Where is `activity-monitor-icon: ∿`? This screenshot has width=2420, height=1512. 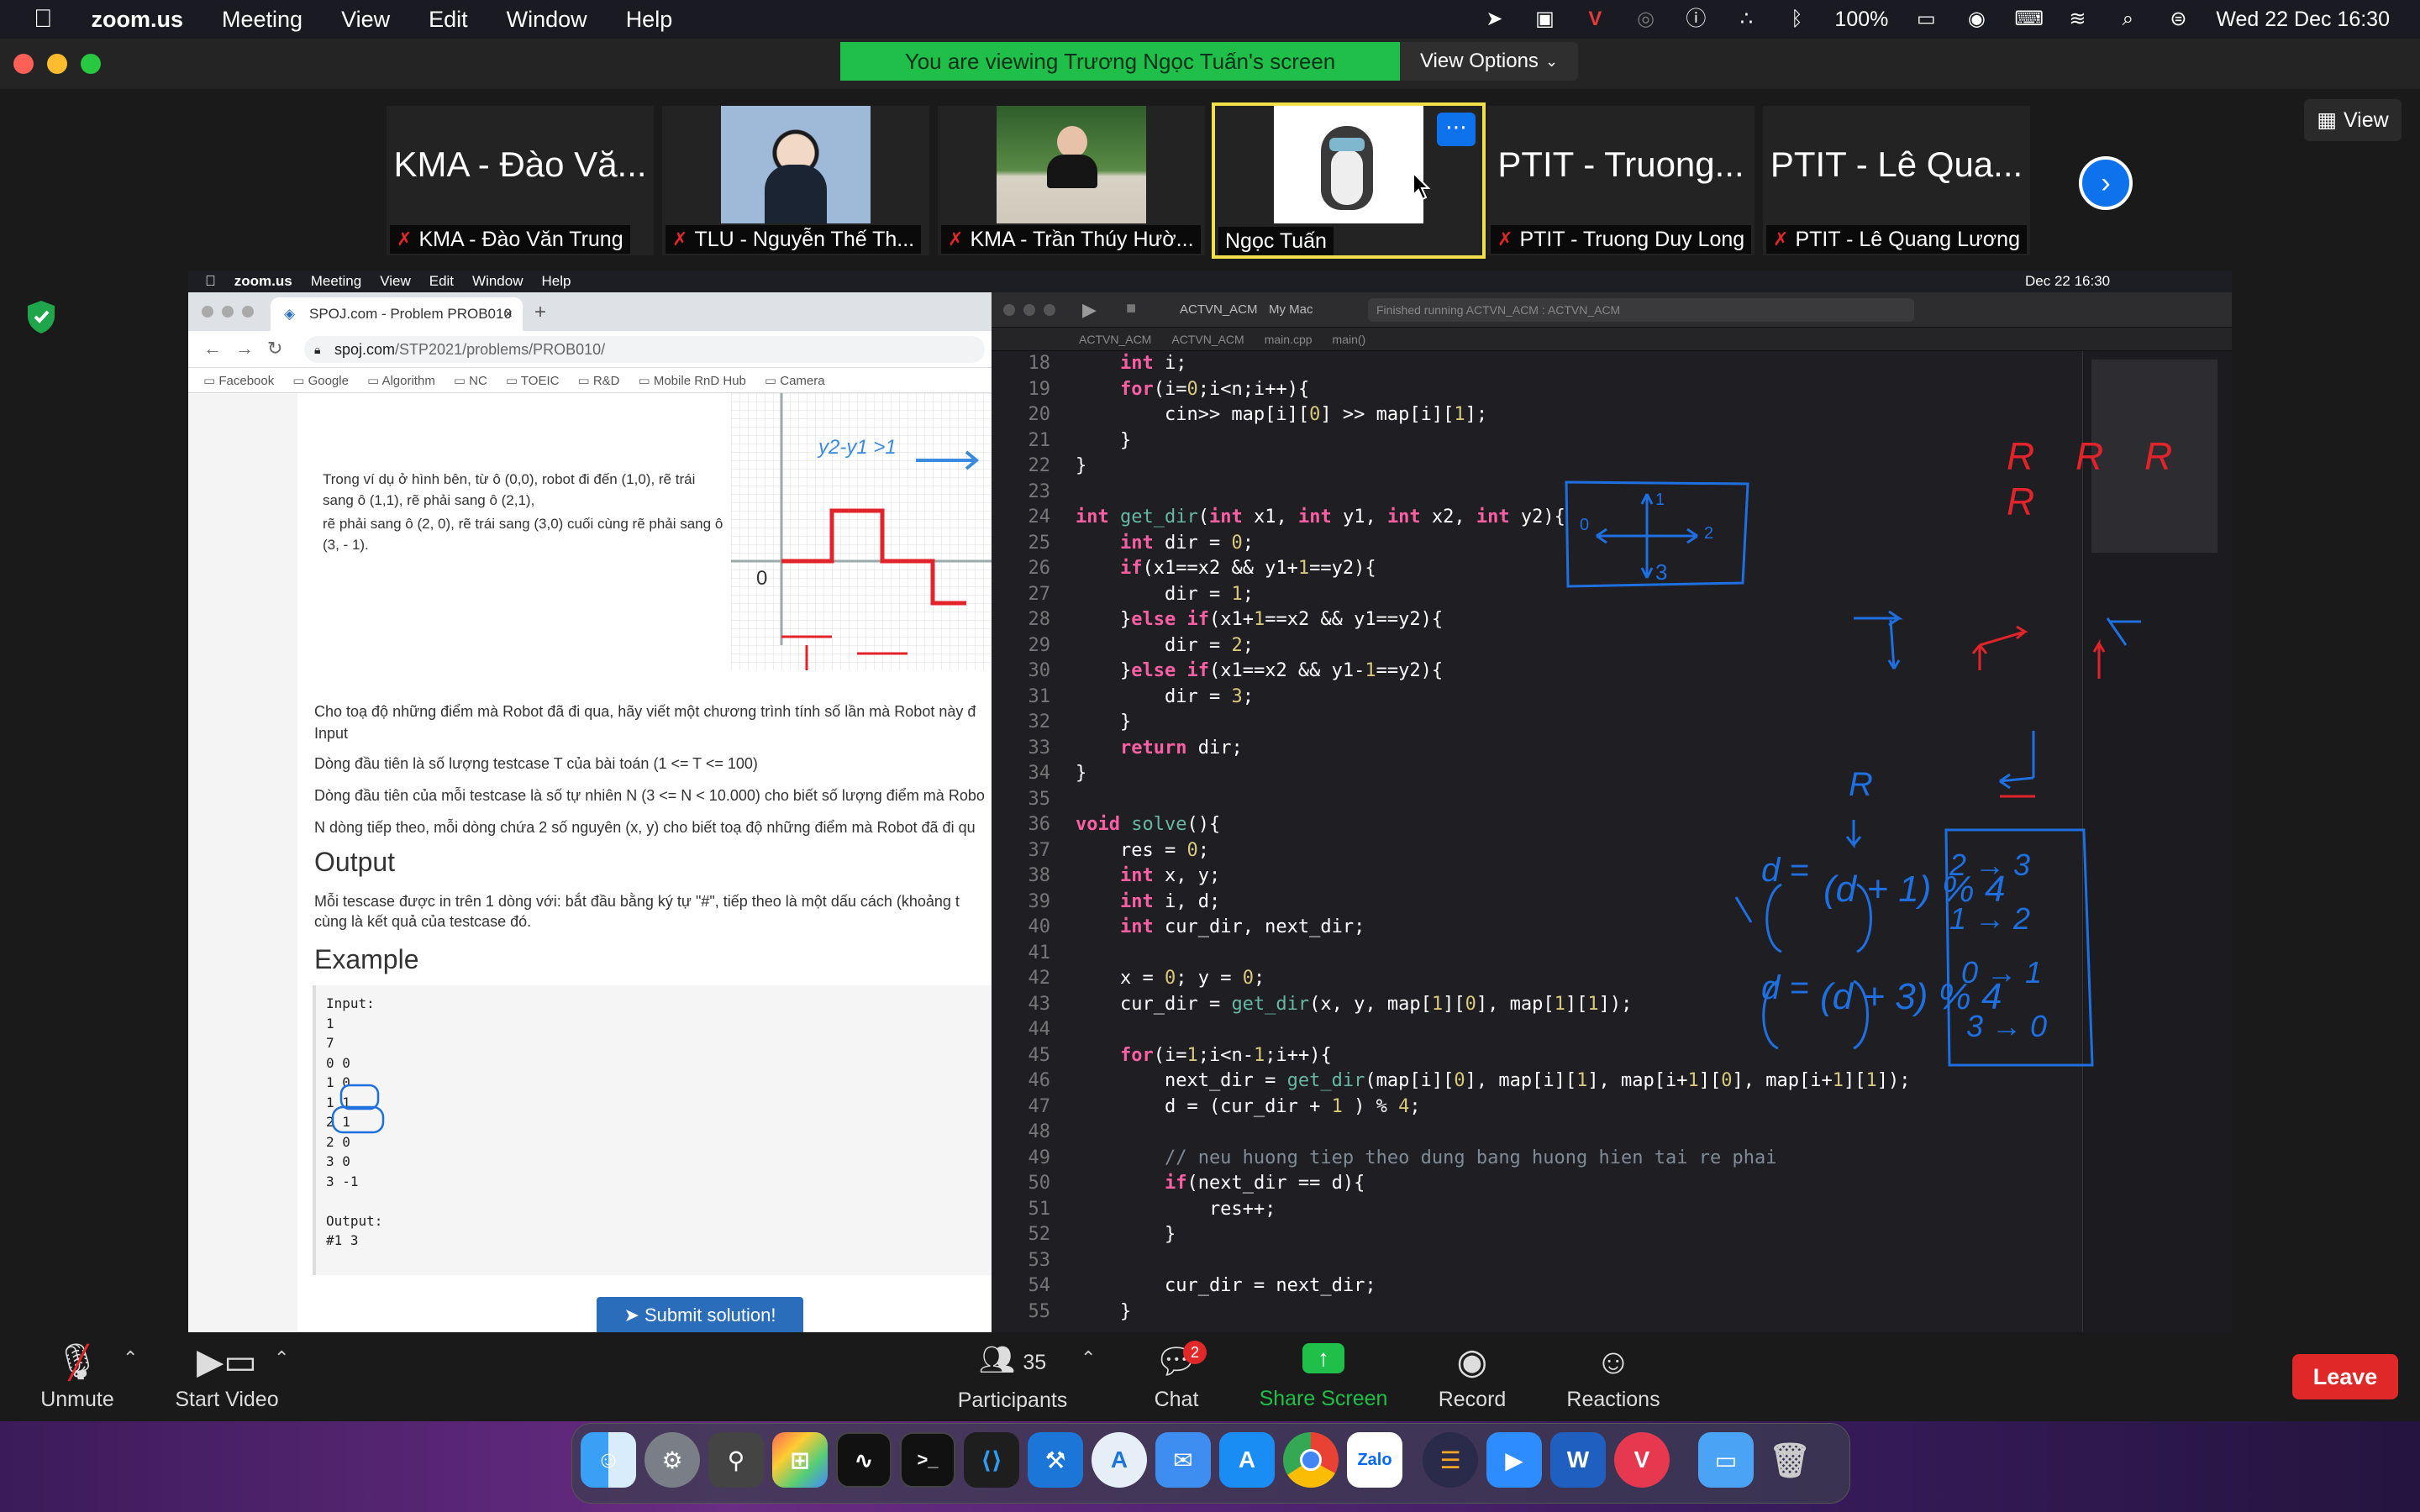 activity-monitor-icon: ∿ is located at coordinates (864, 1460).